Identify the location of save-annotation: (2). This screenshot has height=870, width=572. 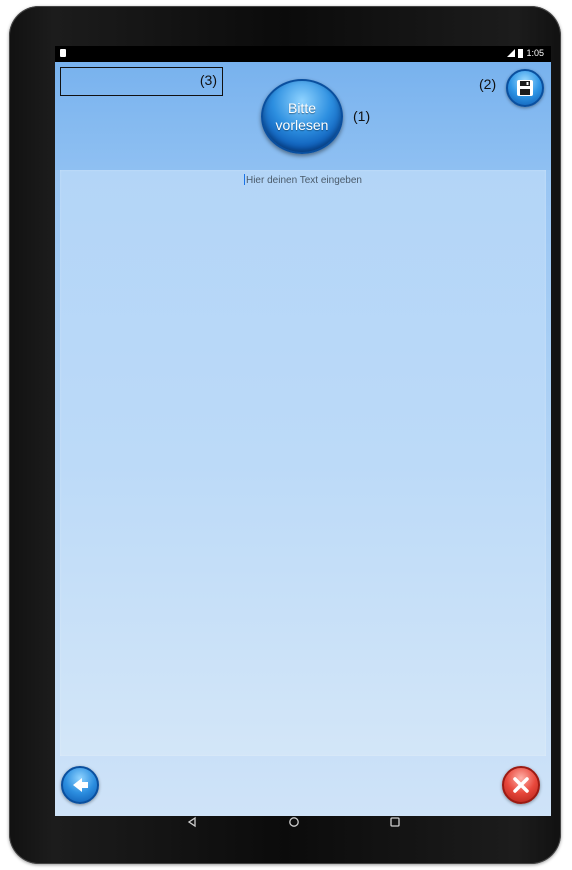
(488, 84).